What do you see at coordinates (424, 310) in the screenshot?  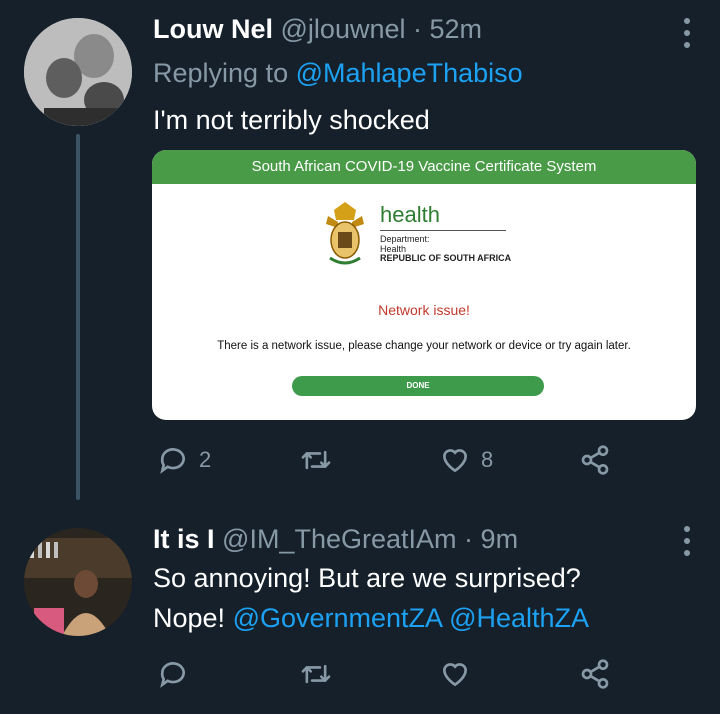 I see `error-title: Network issue!` at bounding box center [424, 310].